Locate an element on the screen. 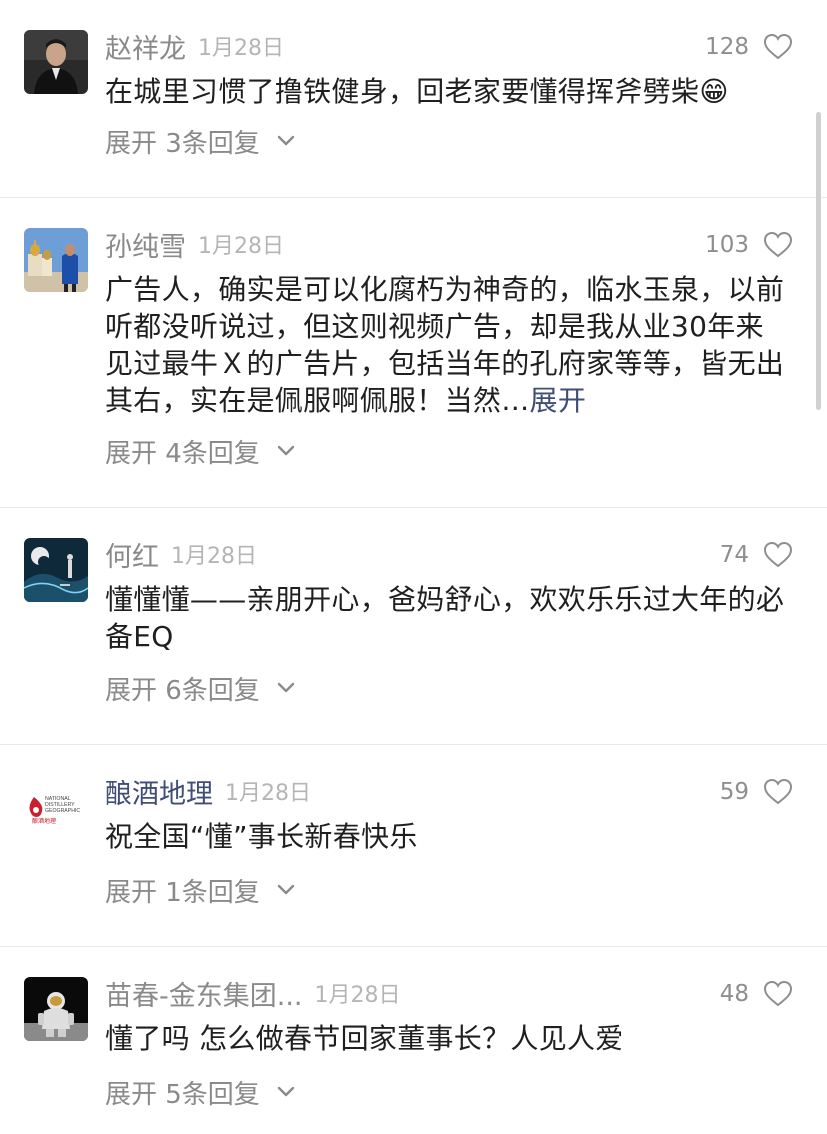 The image size is (827, 1134). scrollbar is located at coordinates (818, 261).